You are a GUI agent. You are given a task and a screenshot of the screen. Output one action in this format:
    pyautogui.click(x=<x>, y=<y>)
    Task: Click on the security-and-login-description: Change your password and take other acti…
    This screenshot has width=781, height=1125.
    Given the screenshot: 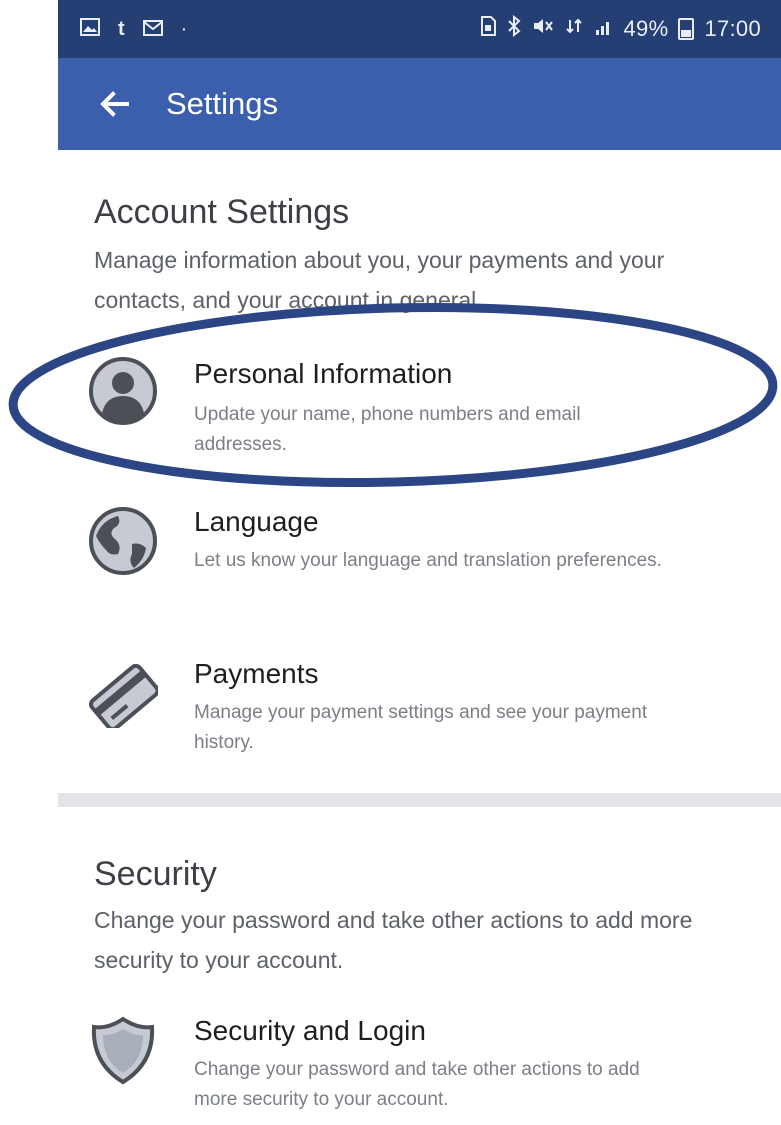 What is the action you would take?
    pyautogui.click(x=434, y=1085)
    